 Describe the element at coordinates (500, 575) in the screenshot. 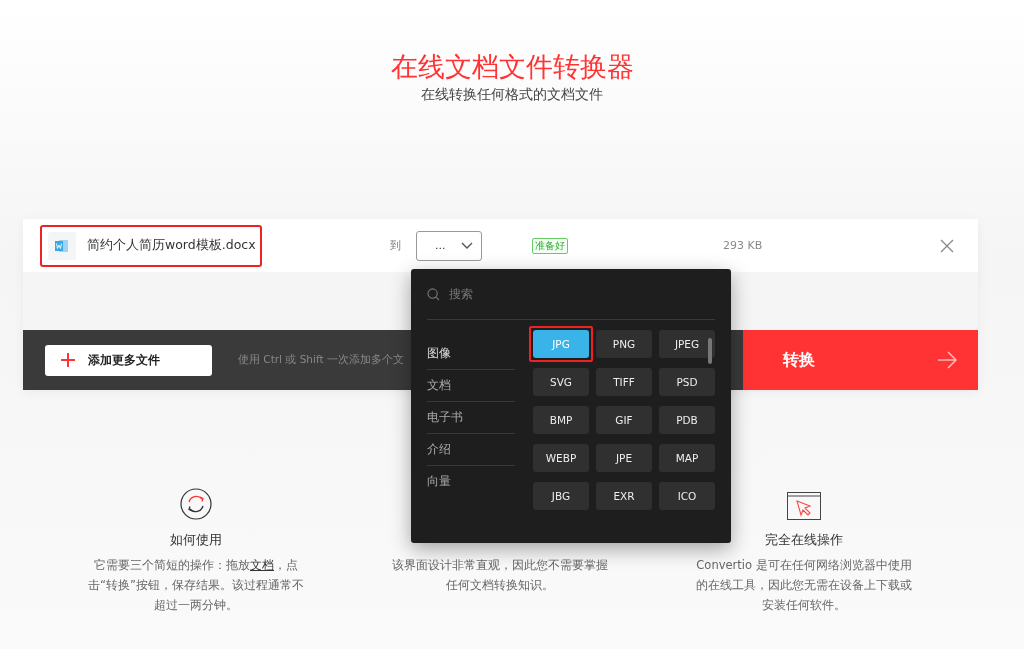

I see `feature-description: 该界面设计非常直观，因此您不需要掌握任何文档转换知识。` at that location.